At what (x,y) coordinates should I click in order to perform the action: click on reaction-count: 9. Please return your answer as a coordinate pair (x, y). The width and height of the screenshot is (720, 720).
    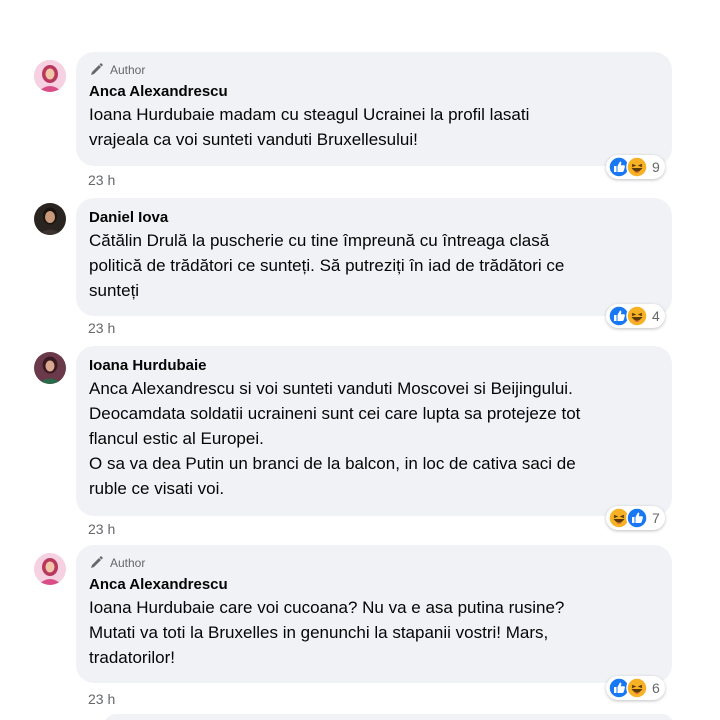
    Looking at the image, I should click on (656, 167).